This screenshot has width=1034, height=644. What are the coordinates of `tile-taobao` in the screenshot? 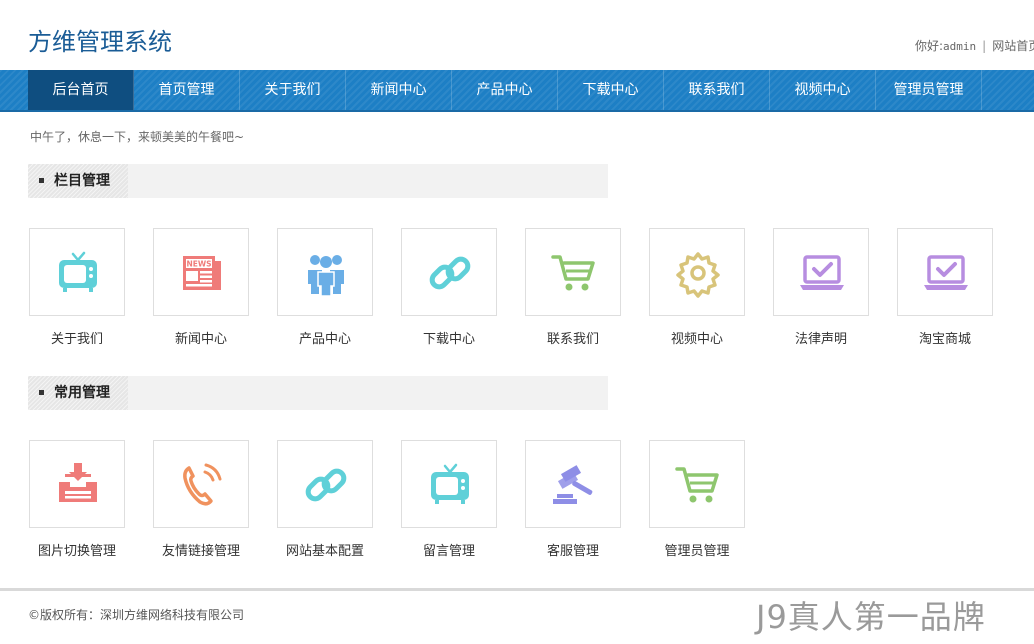 It's located at (945, 272).